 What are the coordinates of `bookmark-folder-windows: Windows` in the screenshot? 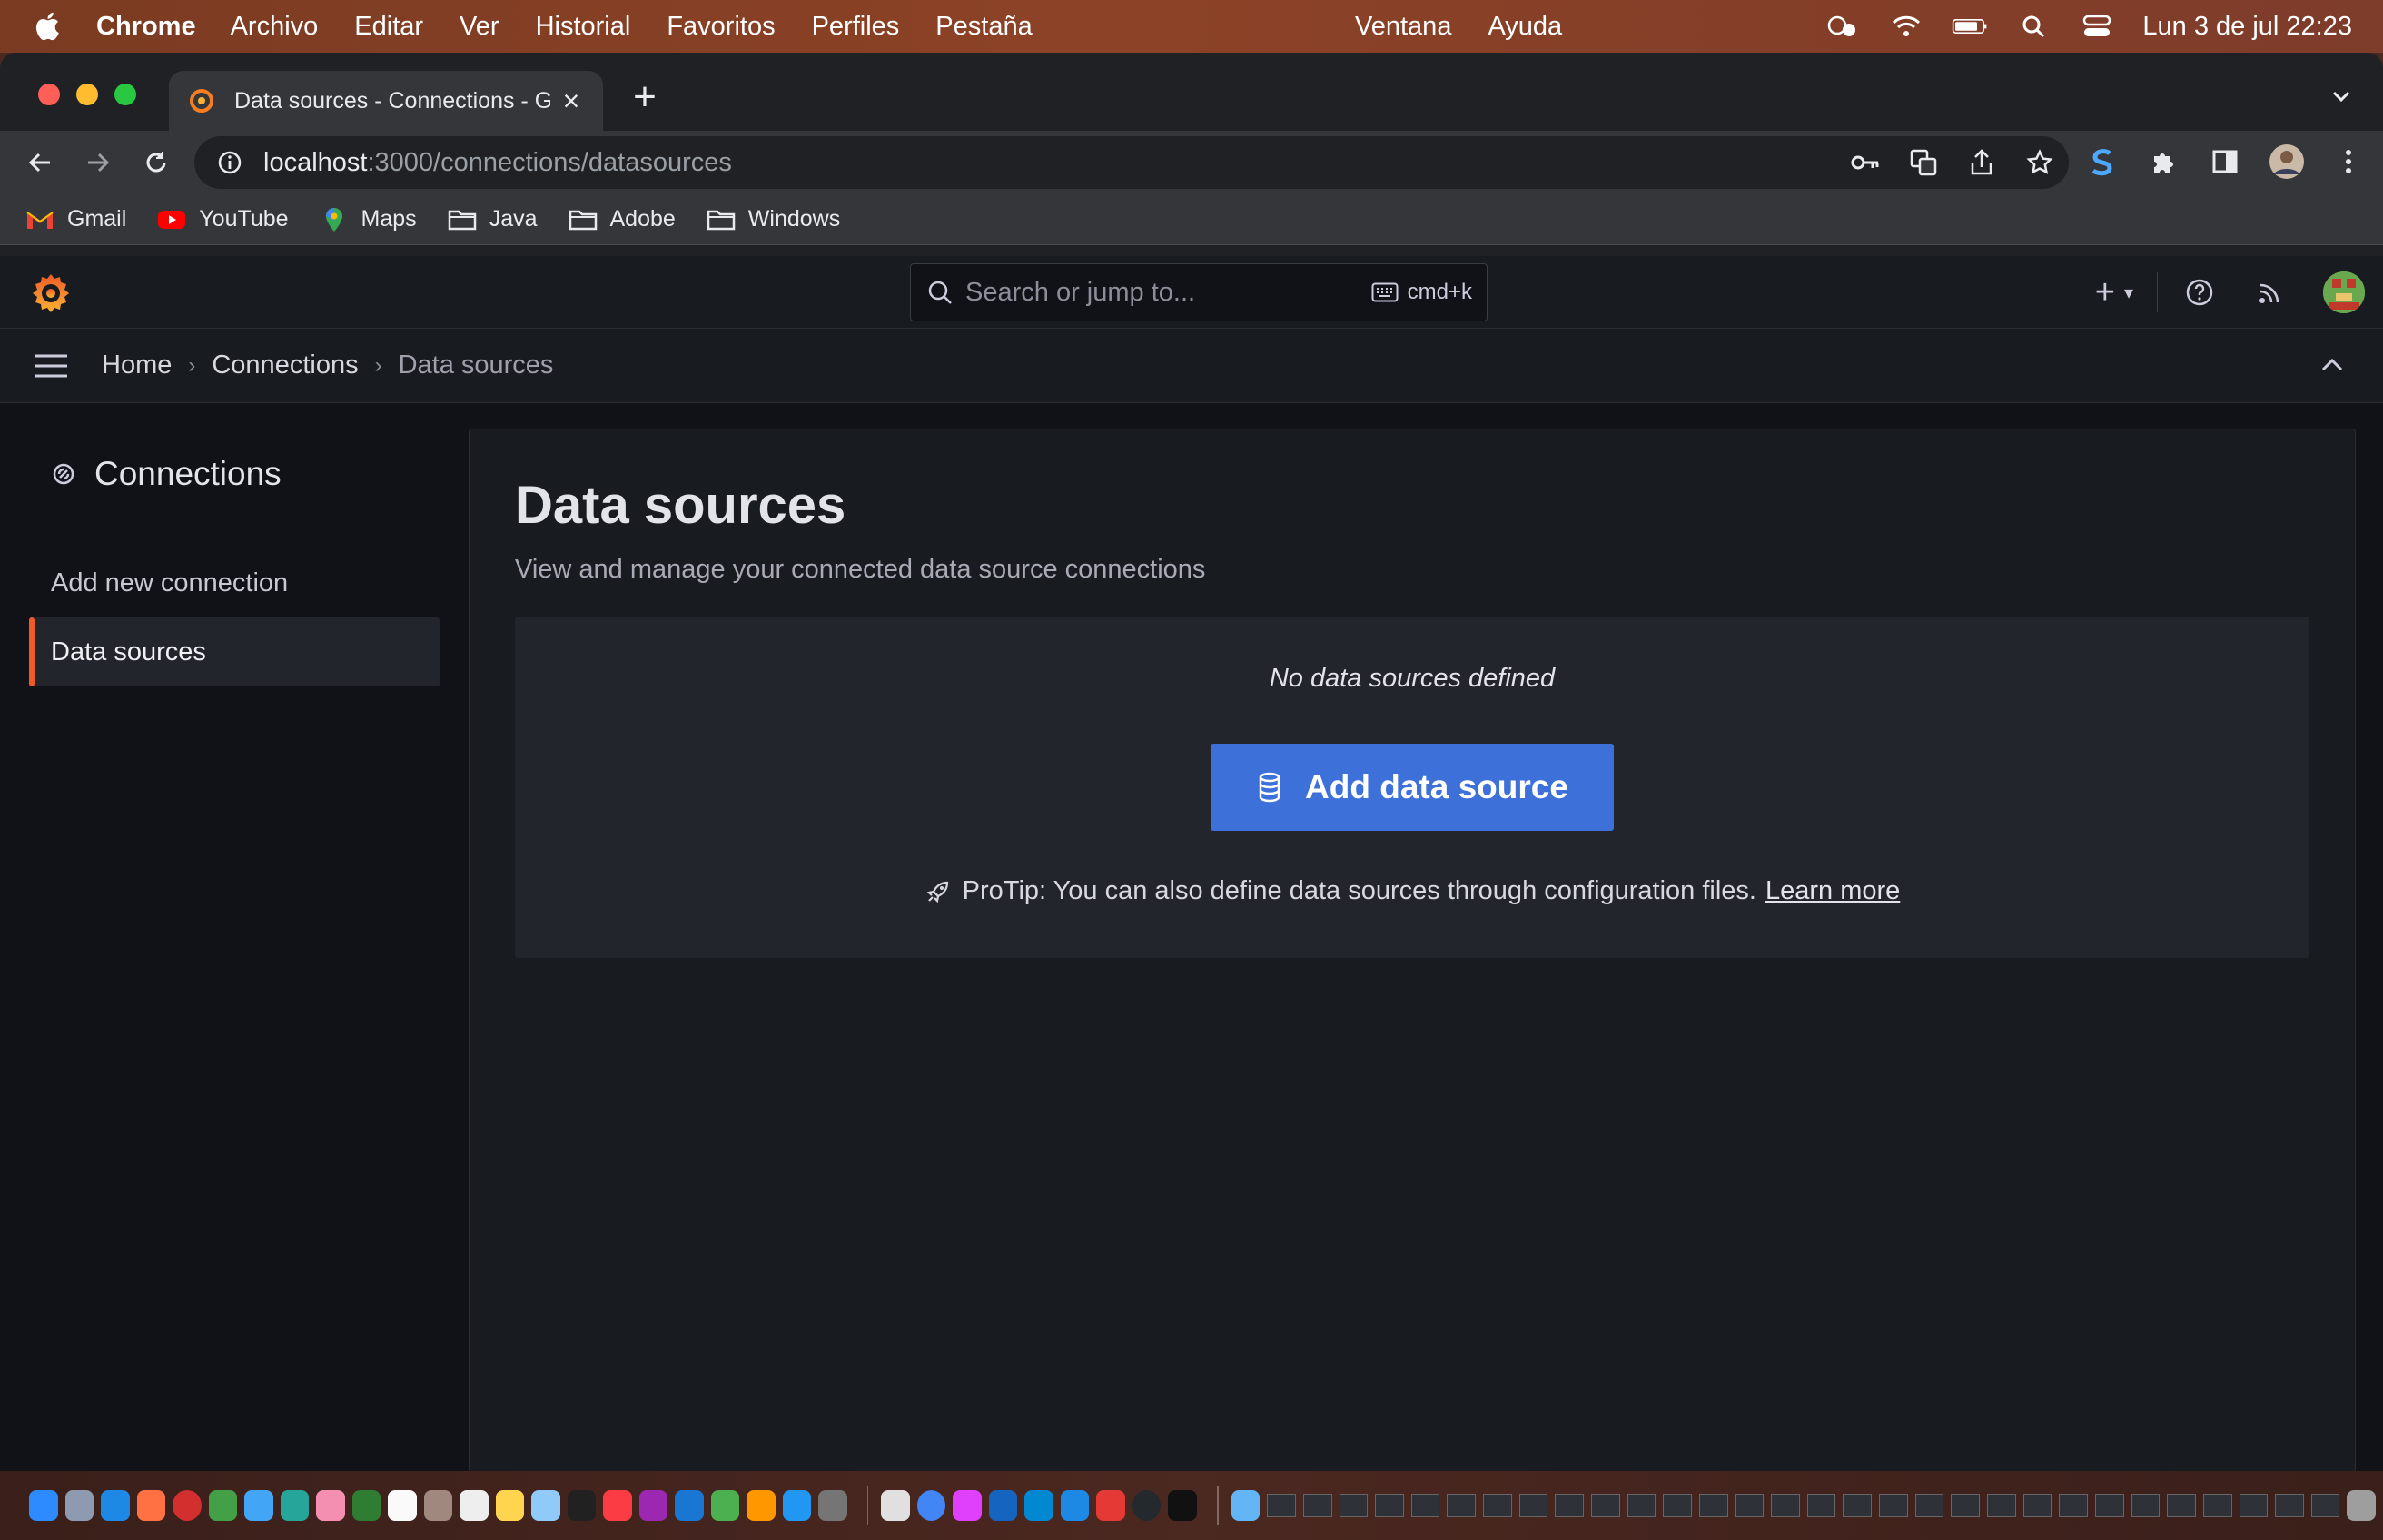 It's located at (773, 219).